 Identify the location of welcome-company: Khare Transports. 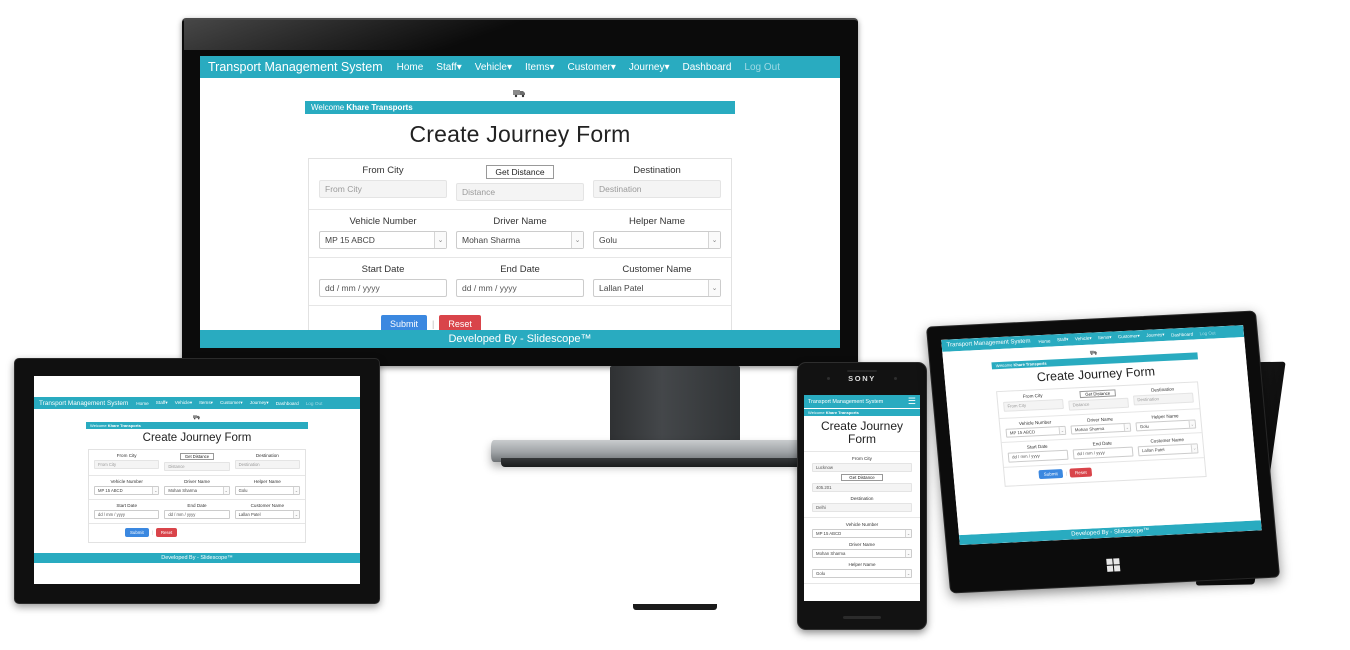
(124, 425).